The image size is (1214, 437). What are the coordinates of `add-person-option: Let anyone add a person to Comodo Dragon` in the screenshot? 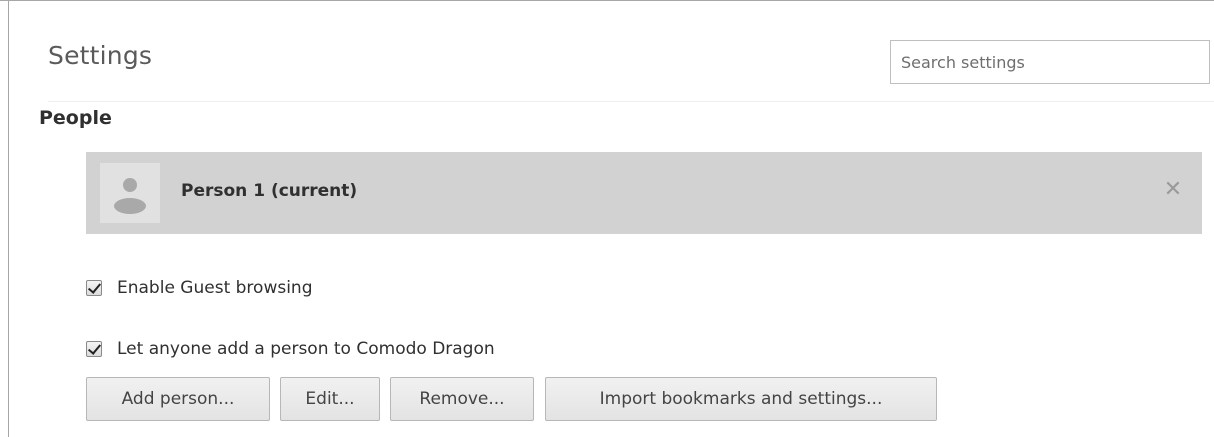 It's located at (290, 349).